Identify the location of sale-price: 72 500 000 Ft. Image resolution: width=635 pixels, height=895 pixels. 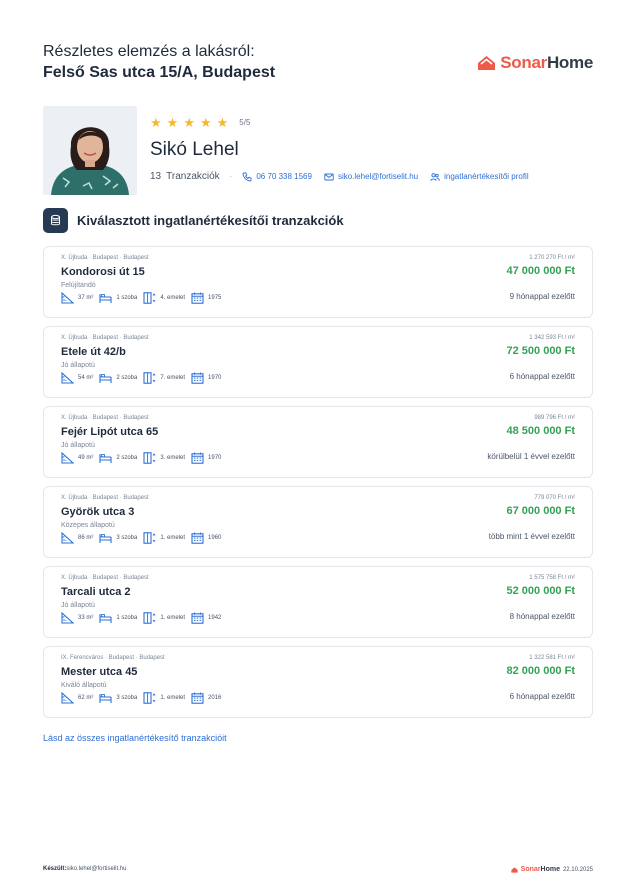
(541, 351).